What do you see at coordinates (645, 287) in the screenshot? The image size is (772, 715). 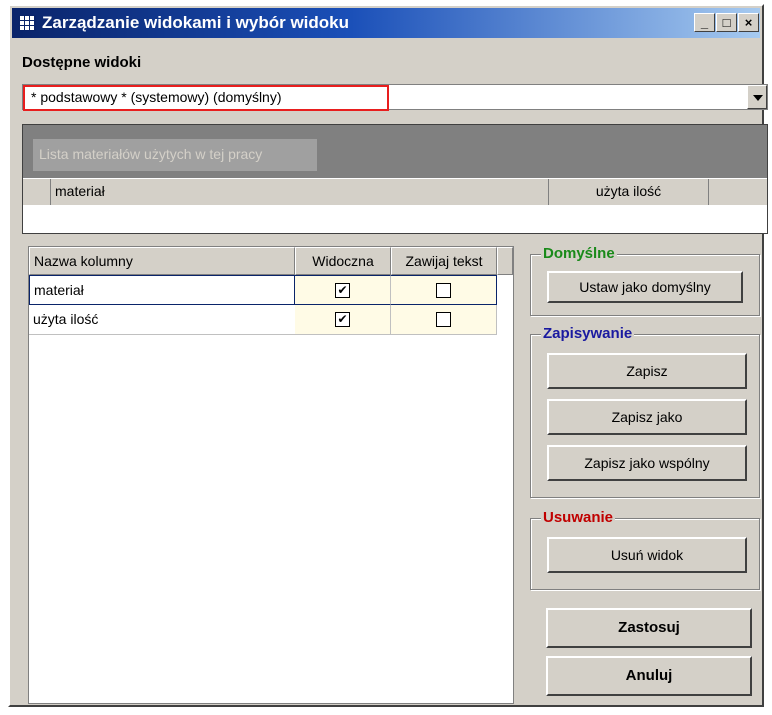 I see `set-default-button: Ustaw jako domyślny` at bounding box center [645, 287].